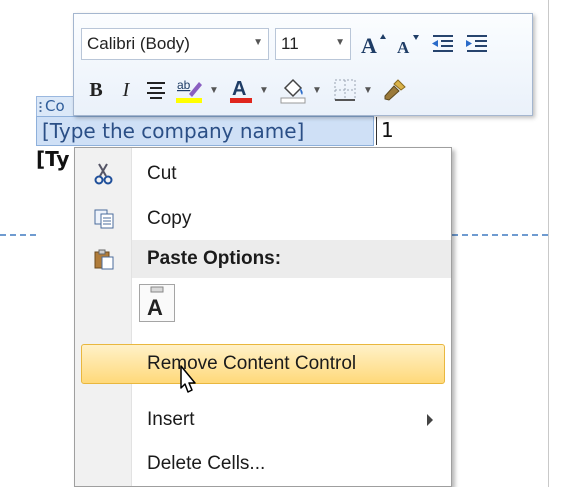 The width and height of the screenshot is (561, 487). I want to click on document-page-edge, so click(548, 243).